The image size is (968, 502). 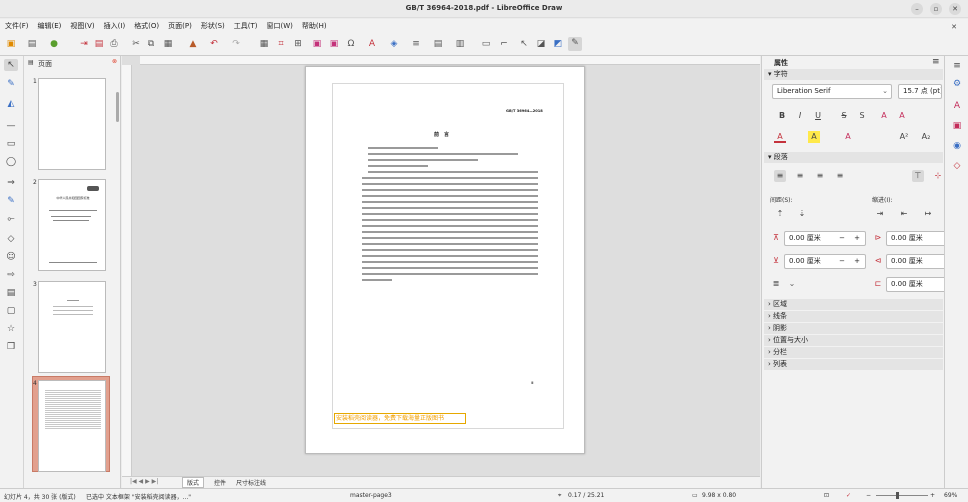 What do you see at coordinates (826, 495) in the screenshot?
I see `fit-page-icon: ⊡` at bounding box center [826, 495].